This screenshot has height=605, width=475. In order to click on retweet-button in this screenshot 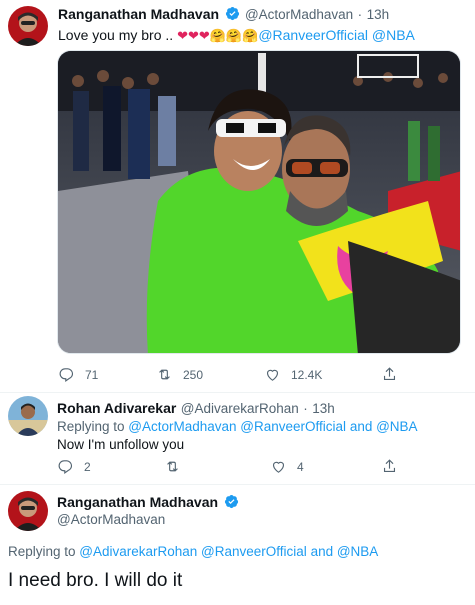, I will do `click(177, 466)`.